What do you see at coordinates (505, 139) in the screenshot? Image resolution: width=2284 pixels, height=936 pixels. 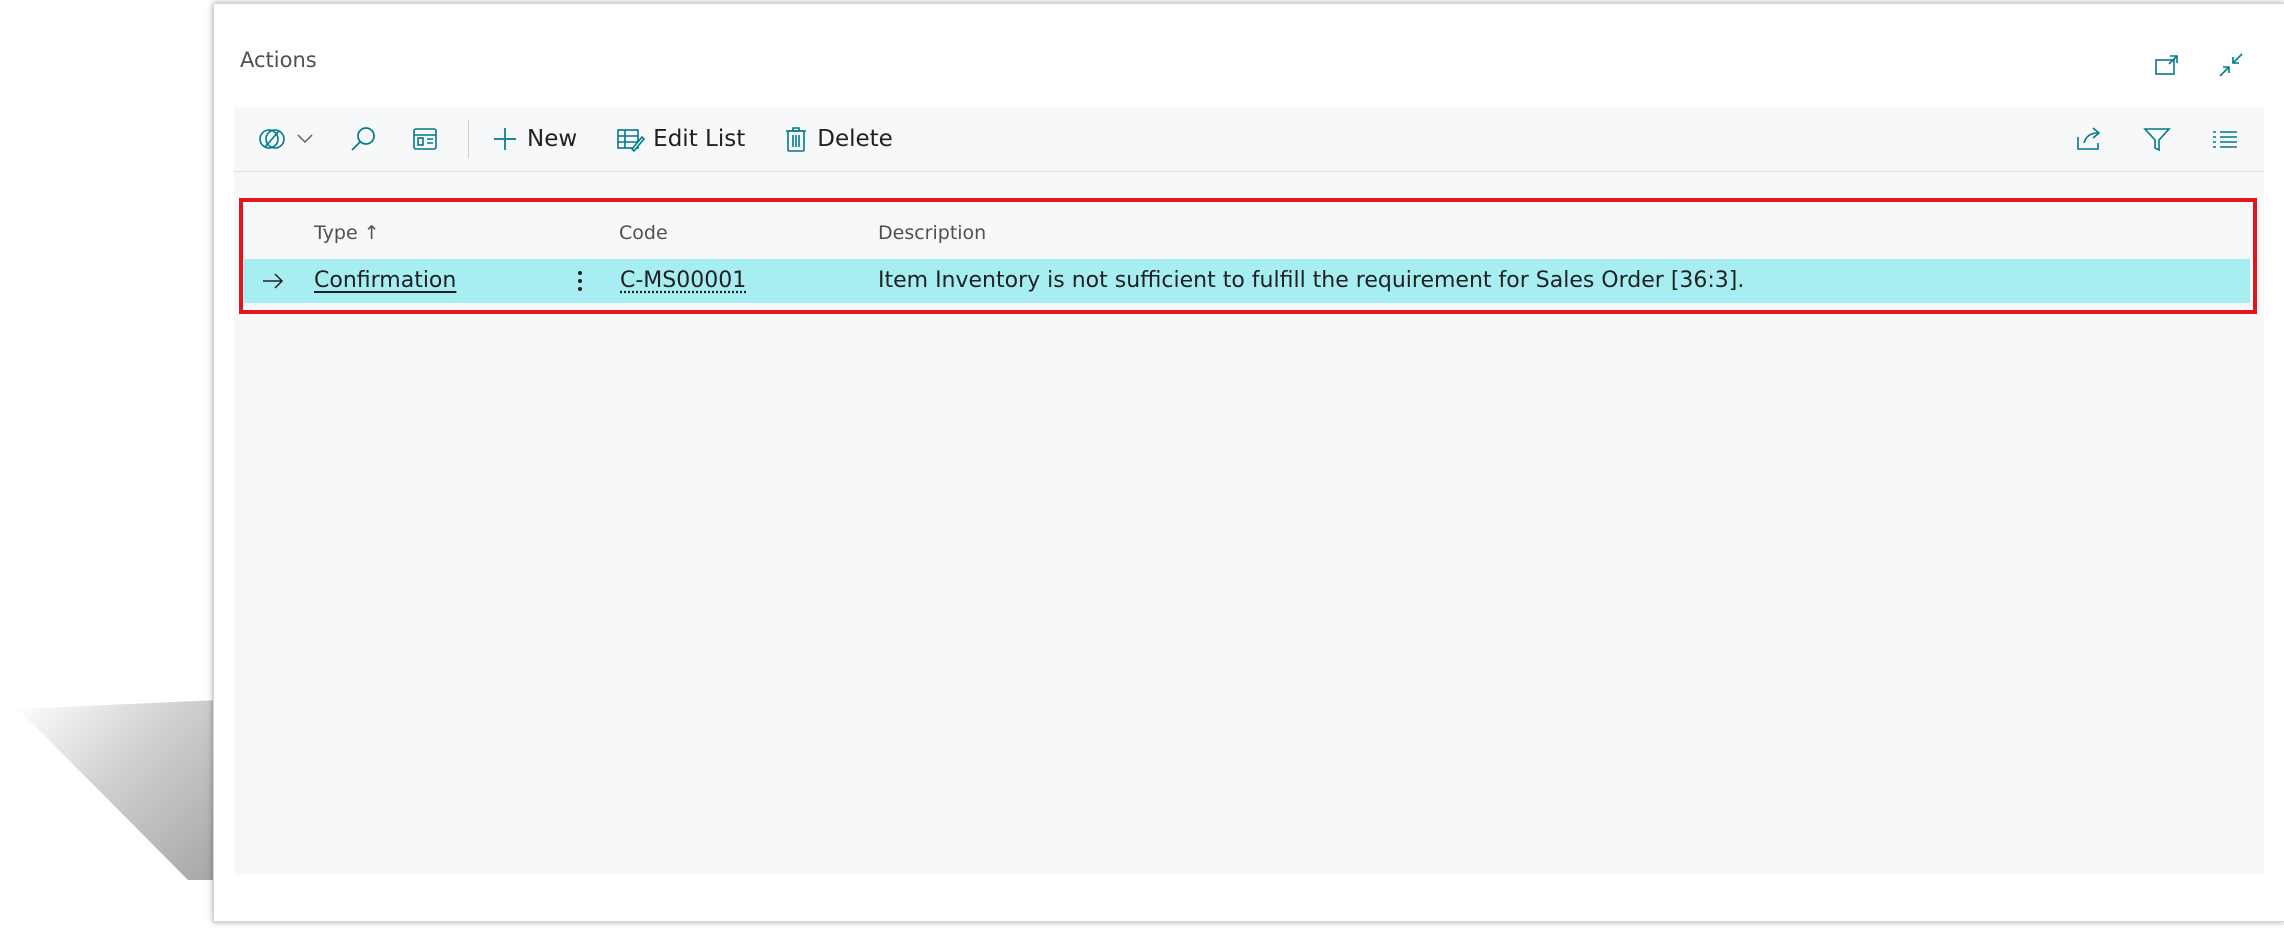 I see `plus-icon` at bounding box center [505, 139].